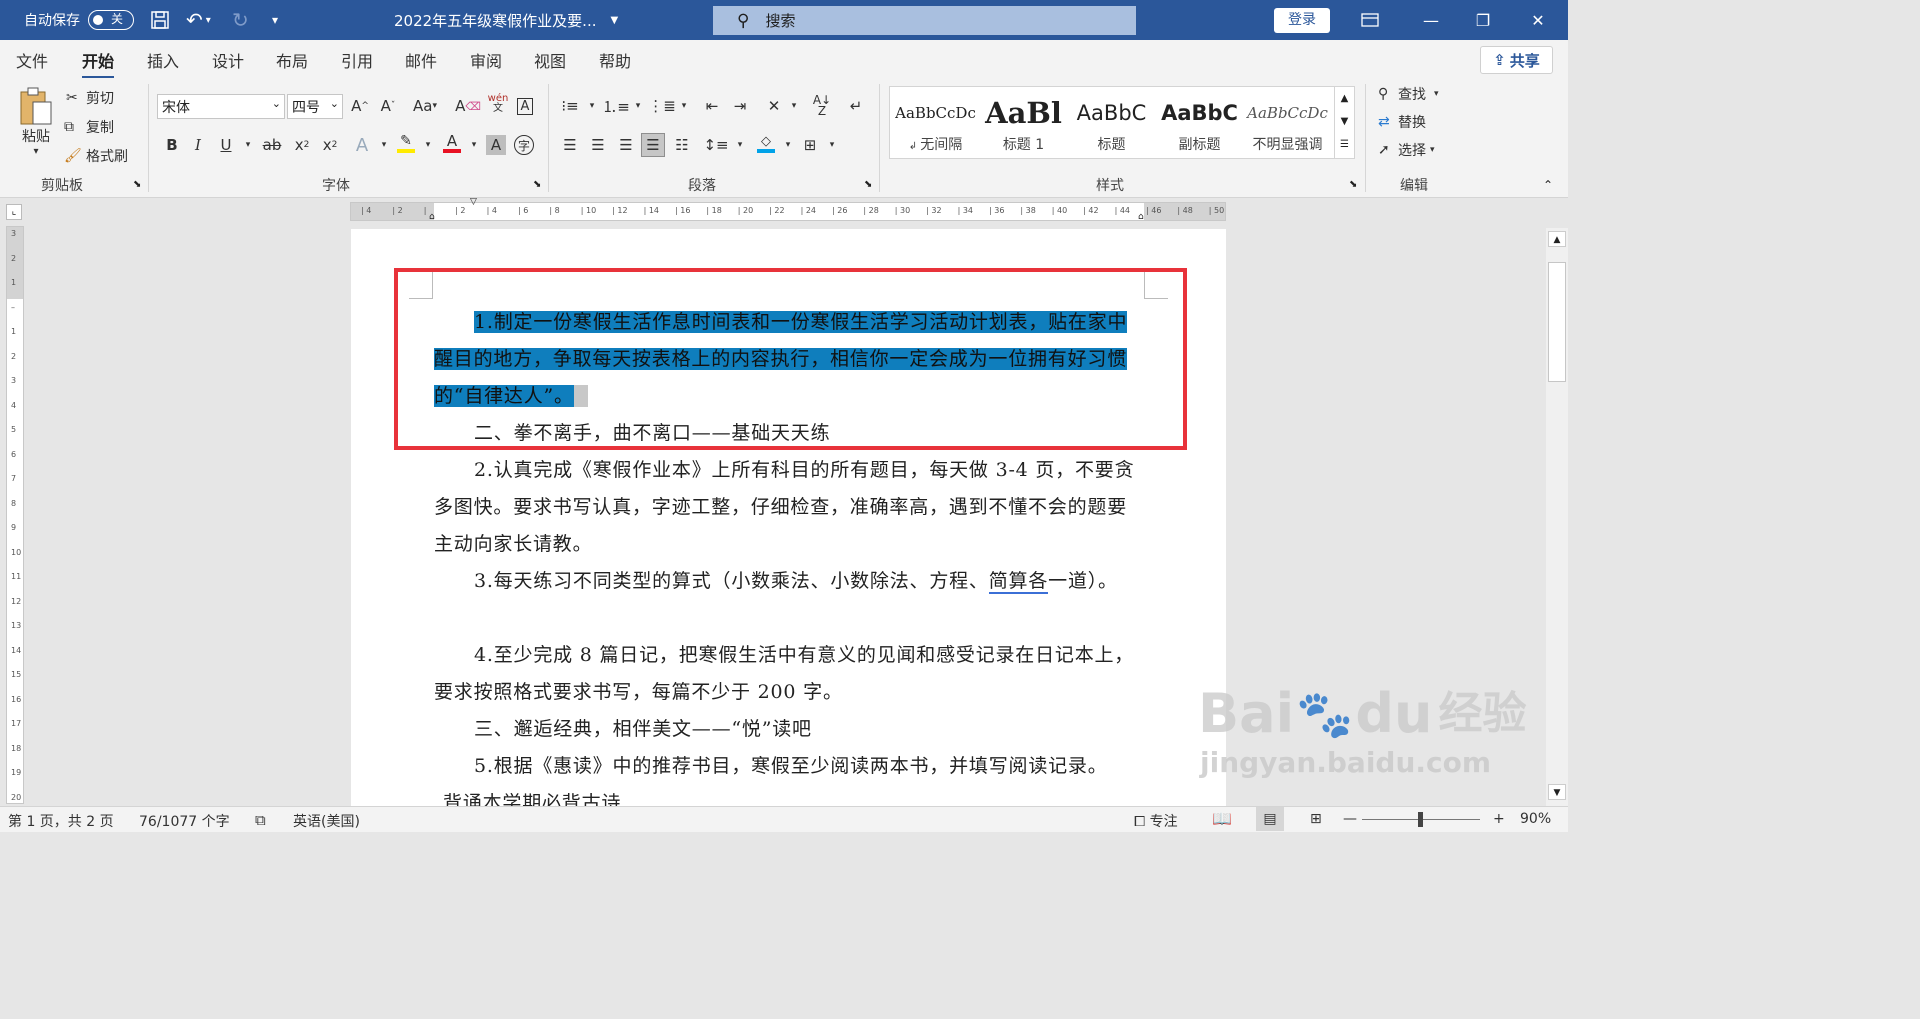  I want to click on redo-icon: ↻, so click(240, 20).